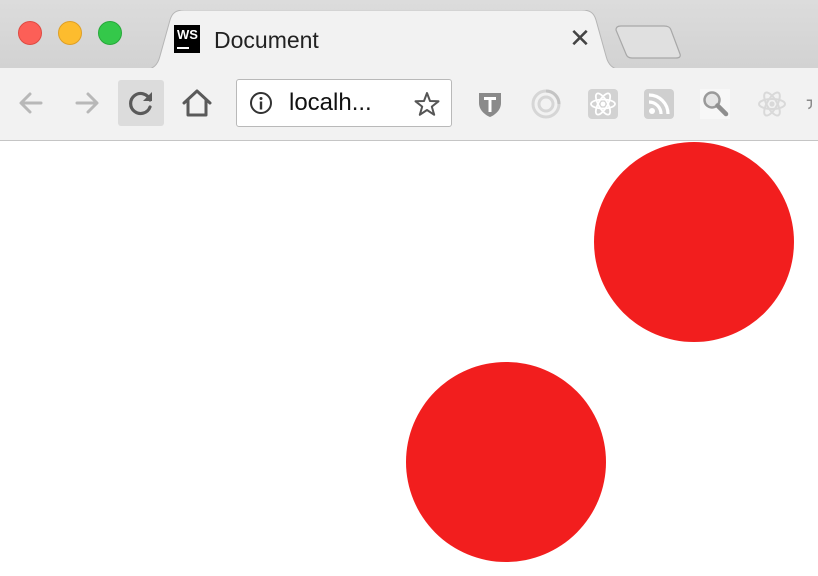 The image size is (818, 576). What do you see at coordinates (261, 103) in the screenshot?
I see `info-icon` at bounding box center [261, 103].